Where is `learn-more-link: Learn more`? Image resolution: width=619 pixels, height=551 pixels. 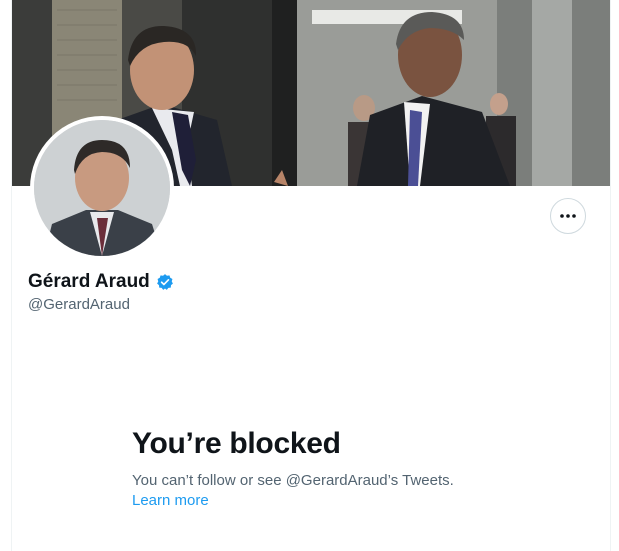 learn-more-link: Learn more is located at coordinates (170, 500).